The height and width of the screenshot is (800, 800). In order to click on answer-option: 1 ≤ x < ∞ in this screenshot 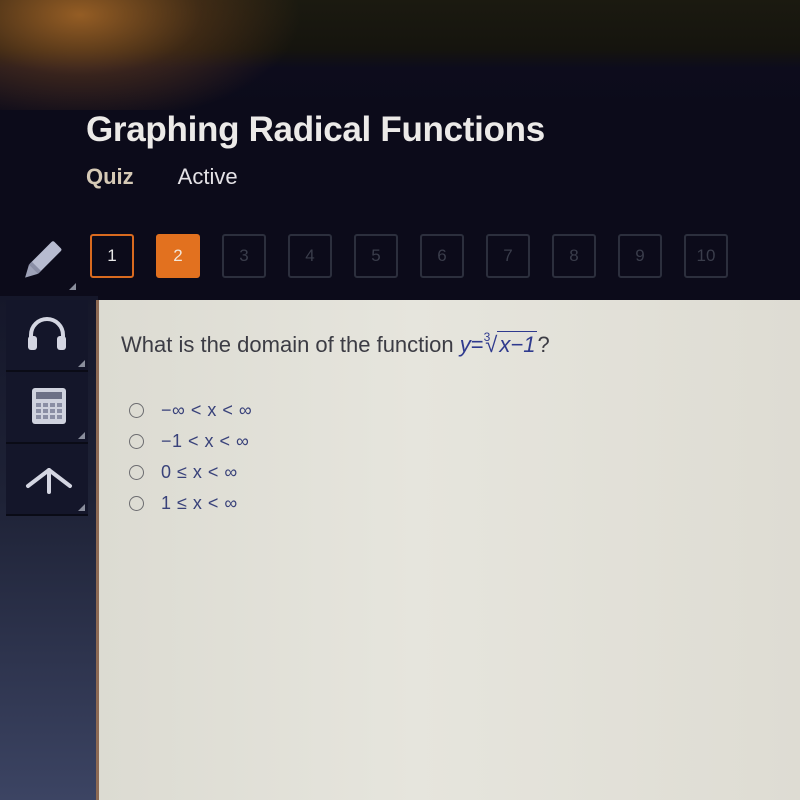, I will do `click(190, 503)`.